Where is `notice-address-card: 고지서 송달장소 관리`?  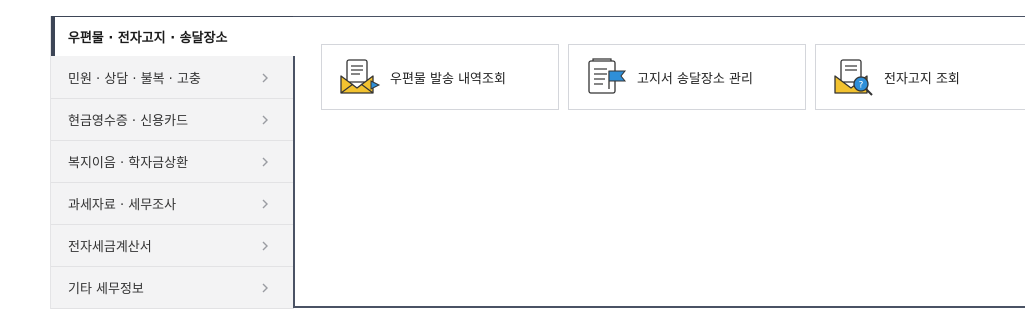
notice-address-card: 고지서 송달장소 관리 is located at coordinates (687, 77).